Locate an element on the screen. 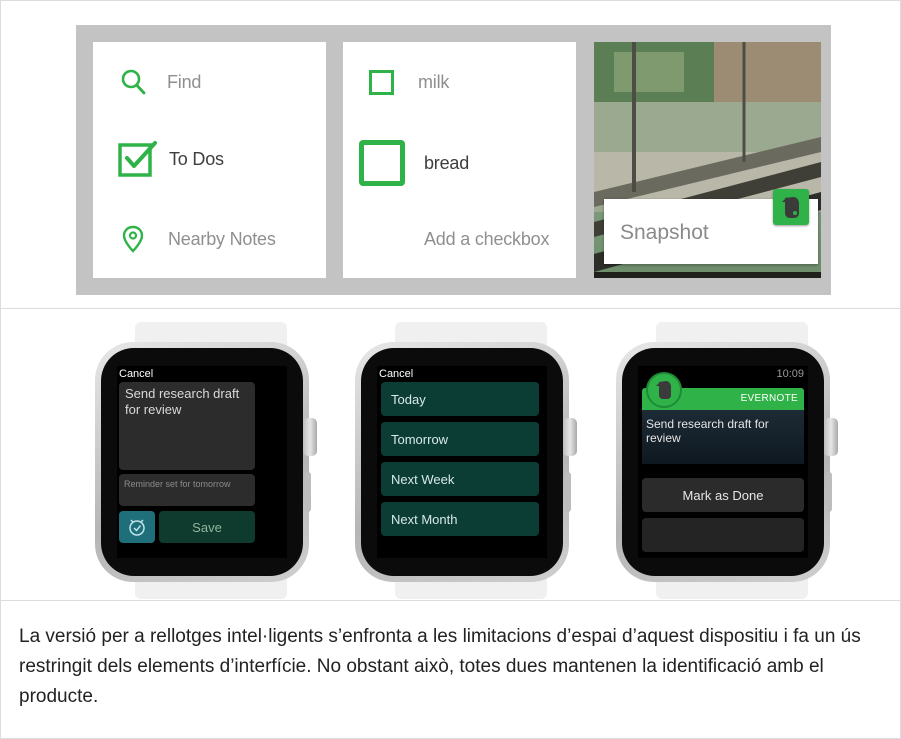  save-label: Save is located at coordinates (207, 527).